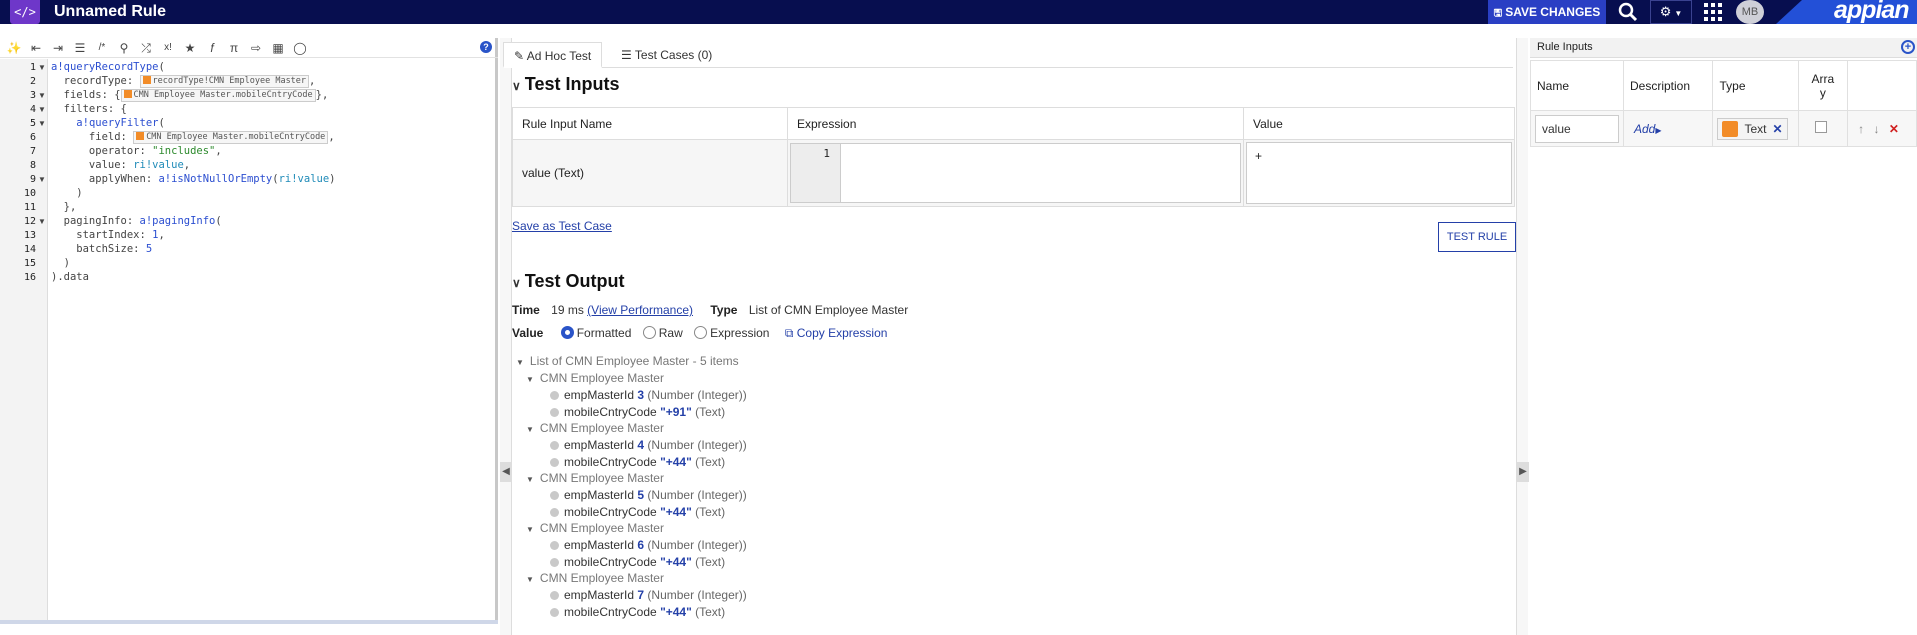  Describe the element at coordinates (14, 48) in the screenshot. I see `wand-icon: ✨` at that location.